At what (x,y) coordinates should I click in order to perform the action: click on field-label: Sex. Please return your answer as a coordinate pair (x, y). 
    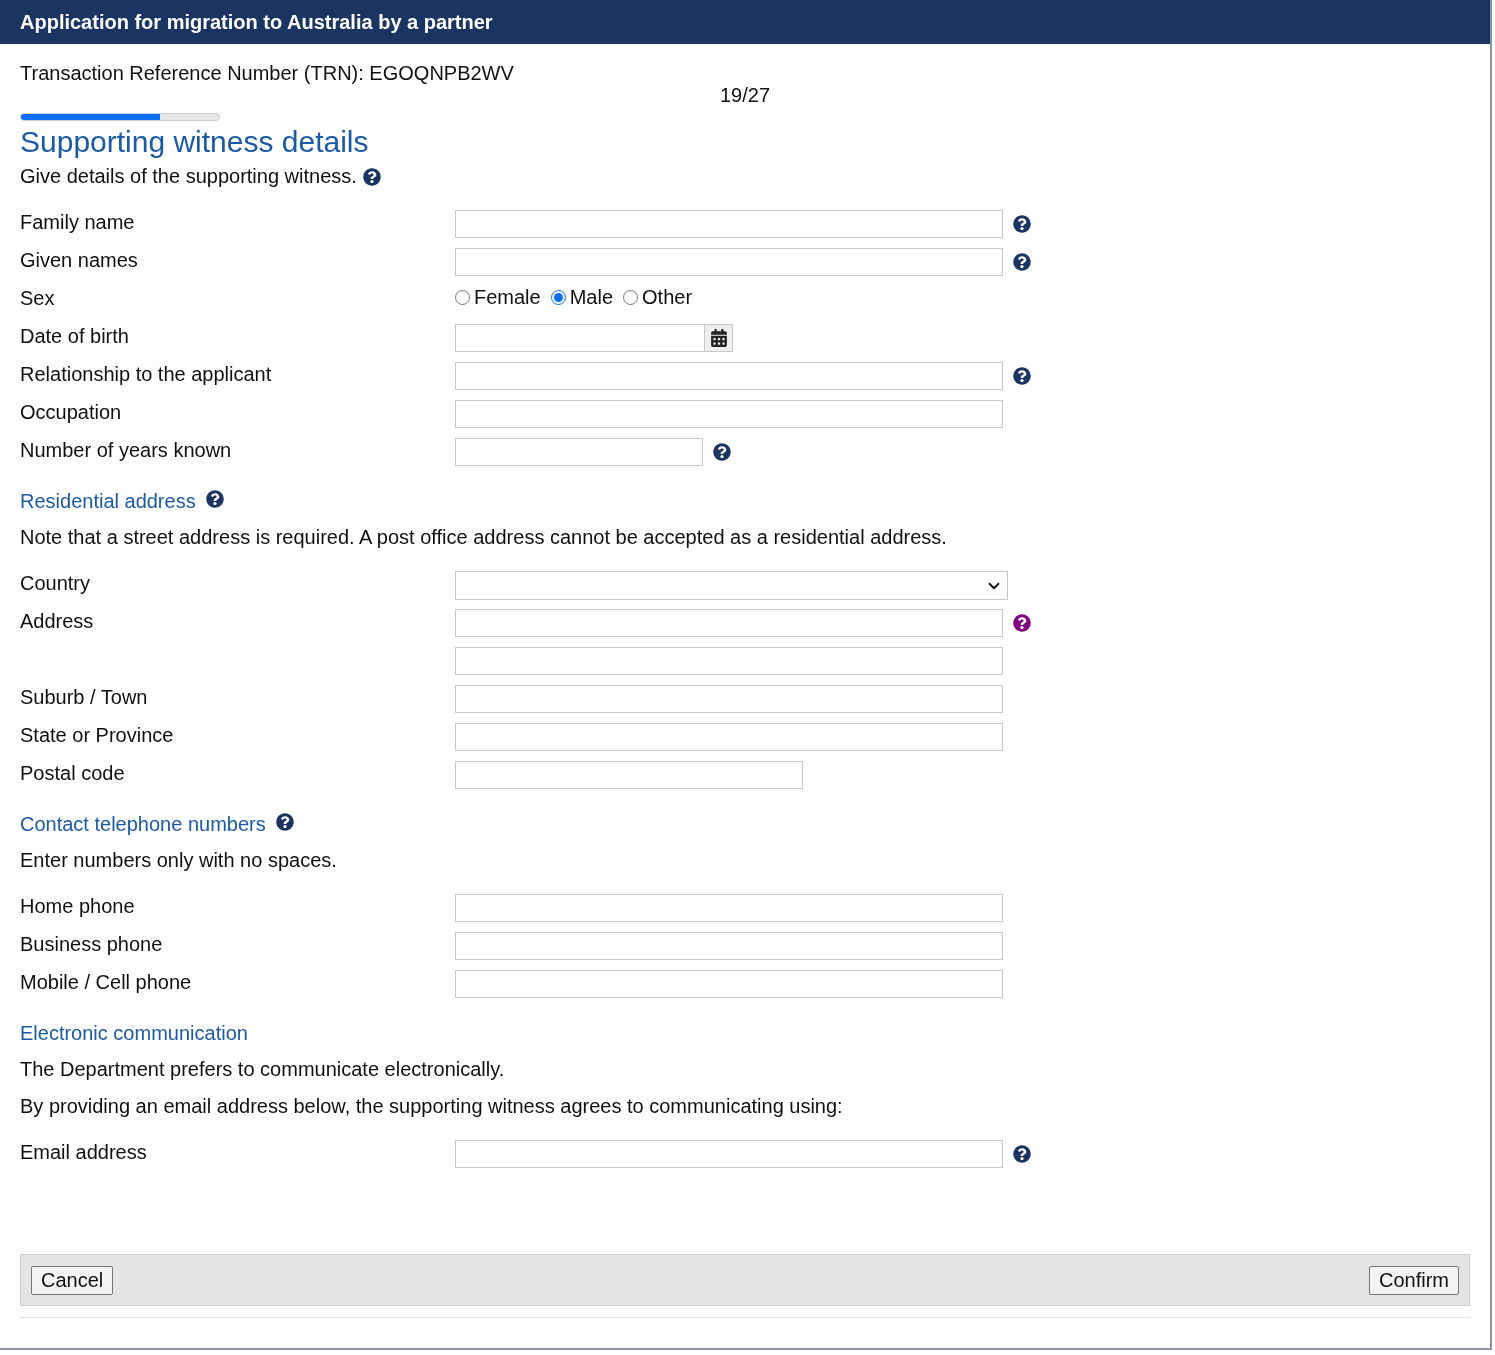
    Looking at the image, I should click on (38, 298).